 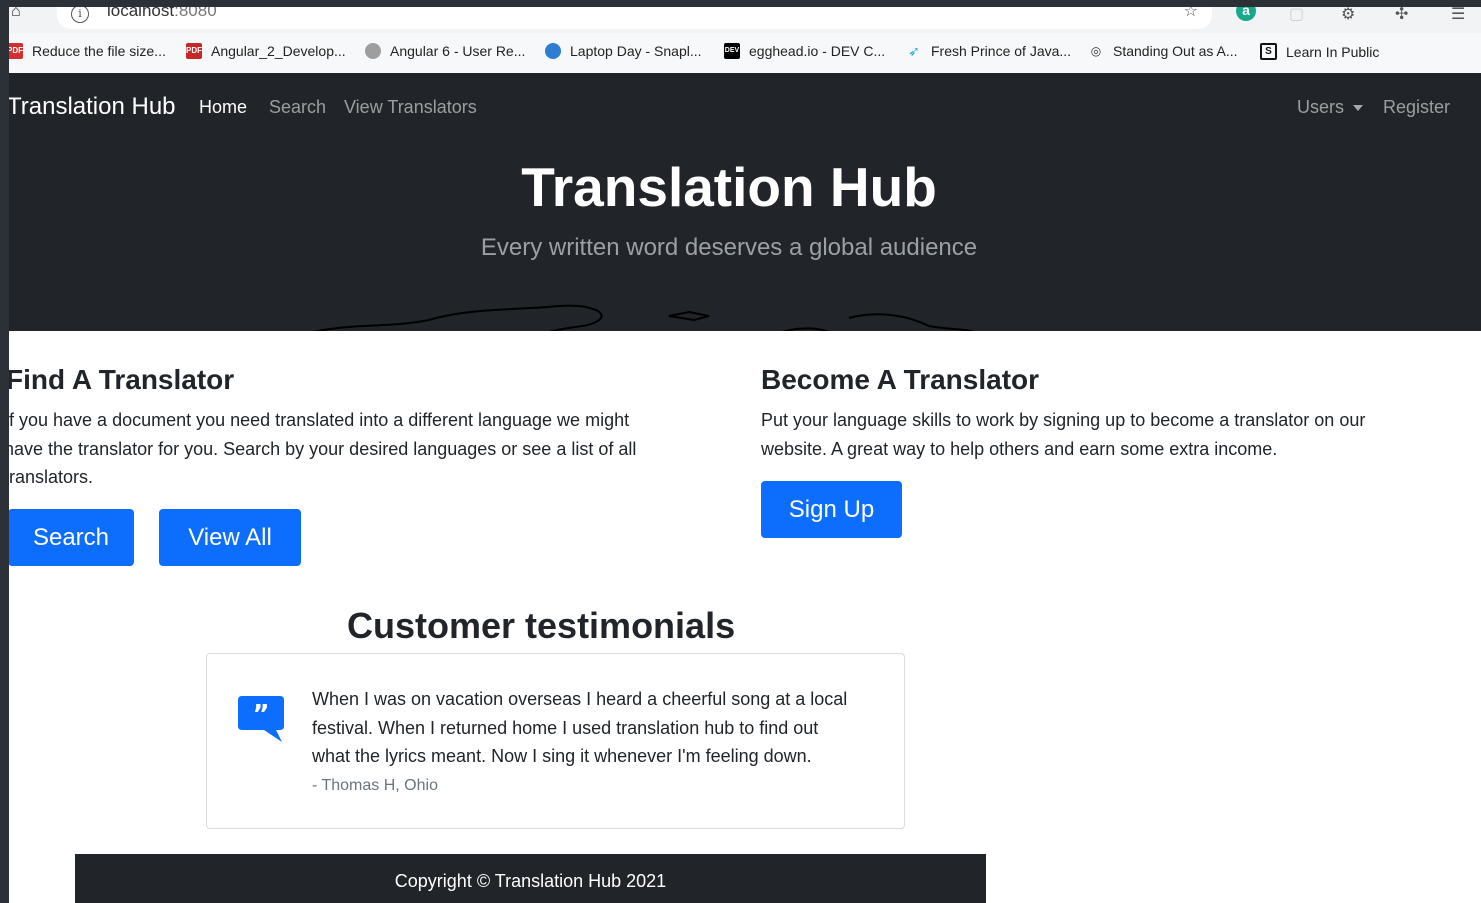 I want to click on find-translator-title: Find A Translator, so click(x=122, y=379).